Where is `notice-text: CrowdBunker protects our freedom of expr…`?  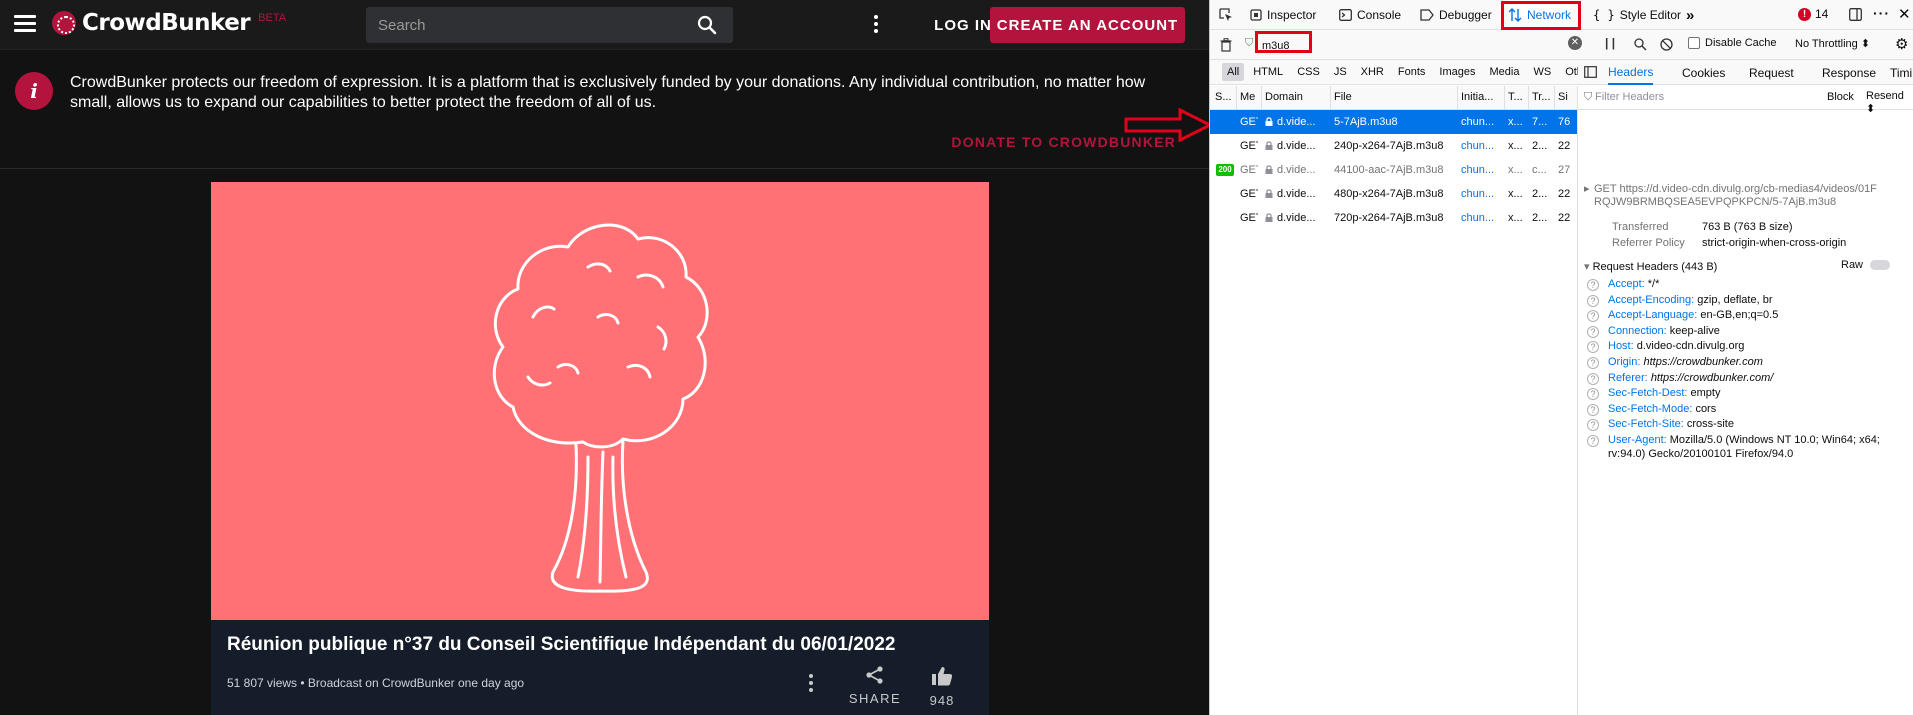
notice-text: CrowdBunker protects our freedom of expr… is located at coordinates (608, 92).